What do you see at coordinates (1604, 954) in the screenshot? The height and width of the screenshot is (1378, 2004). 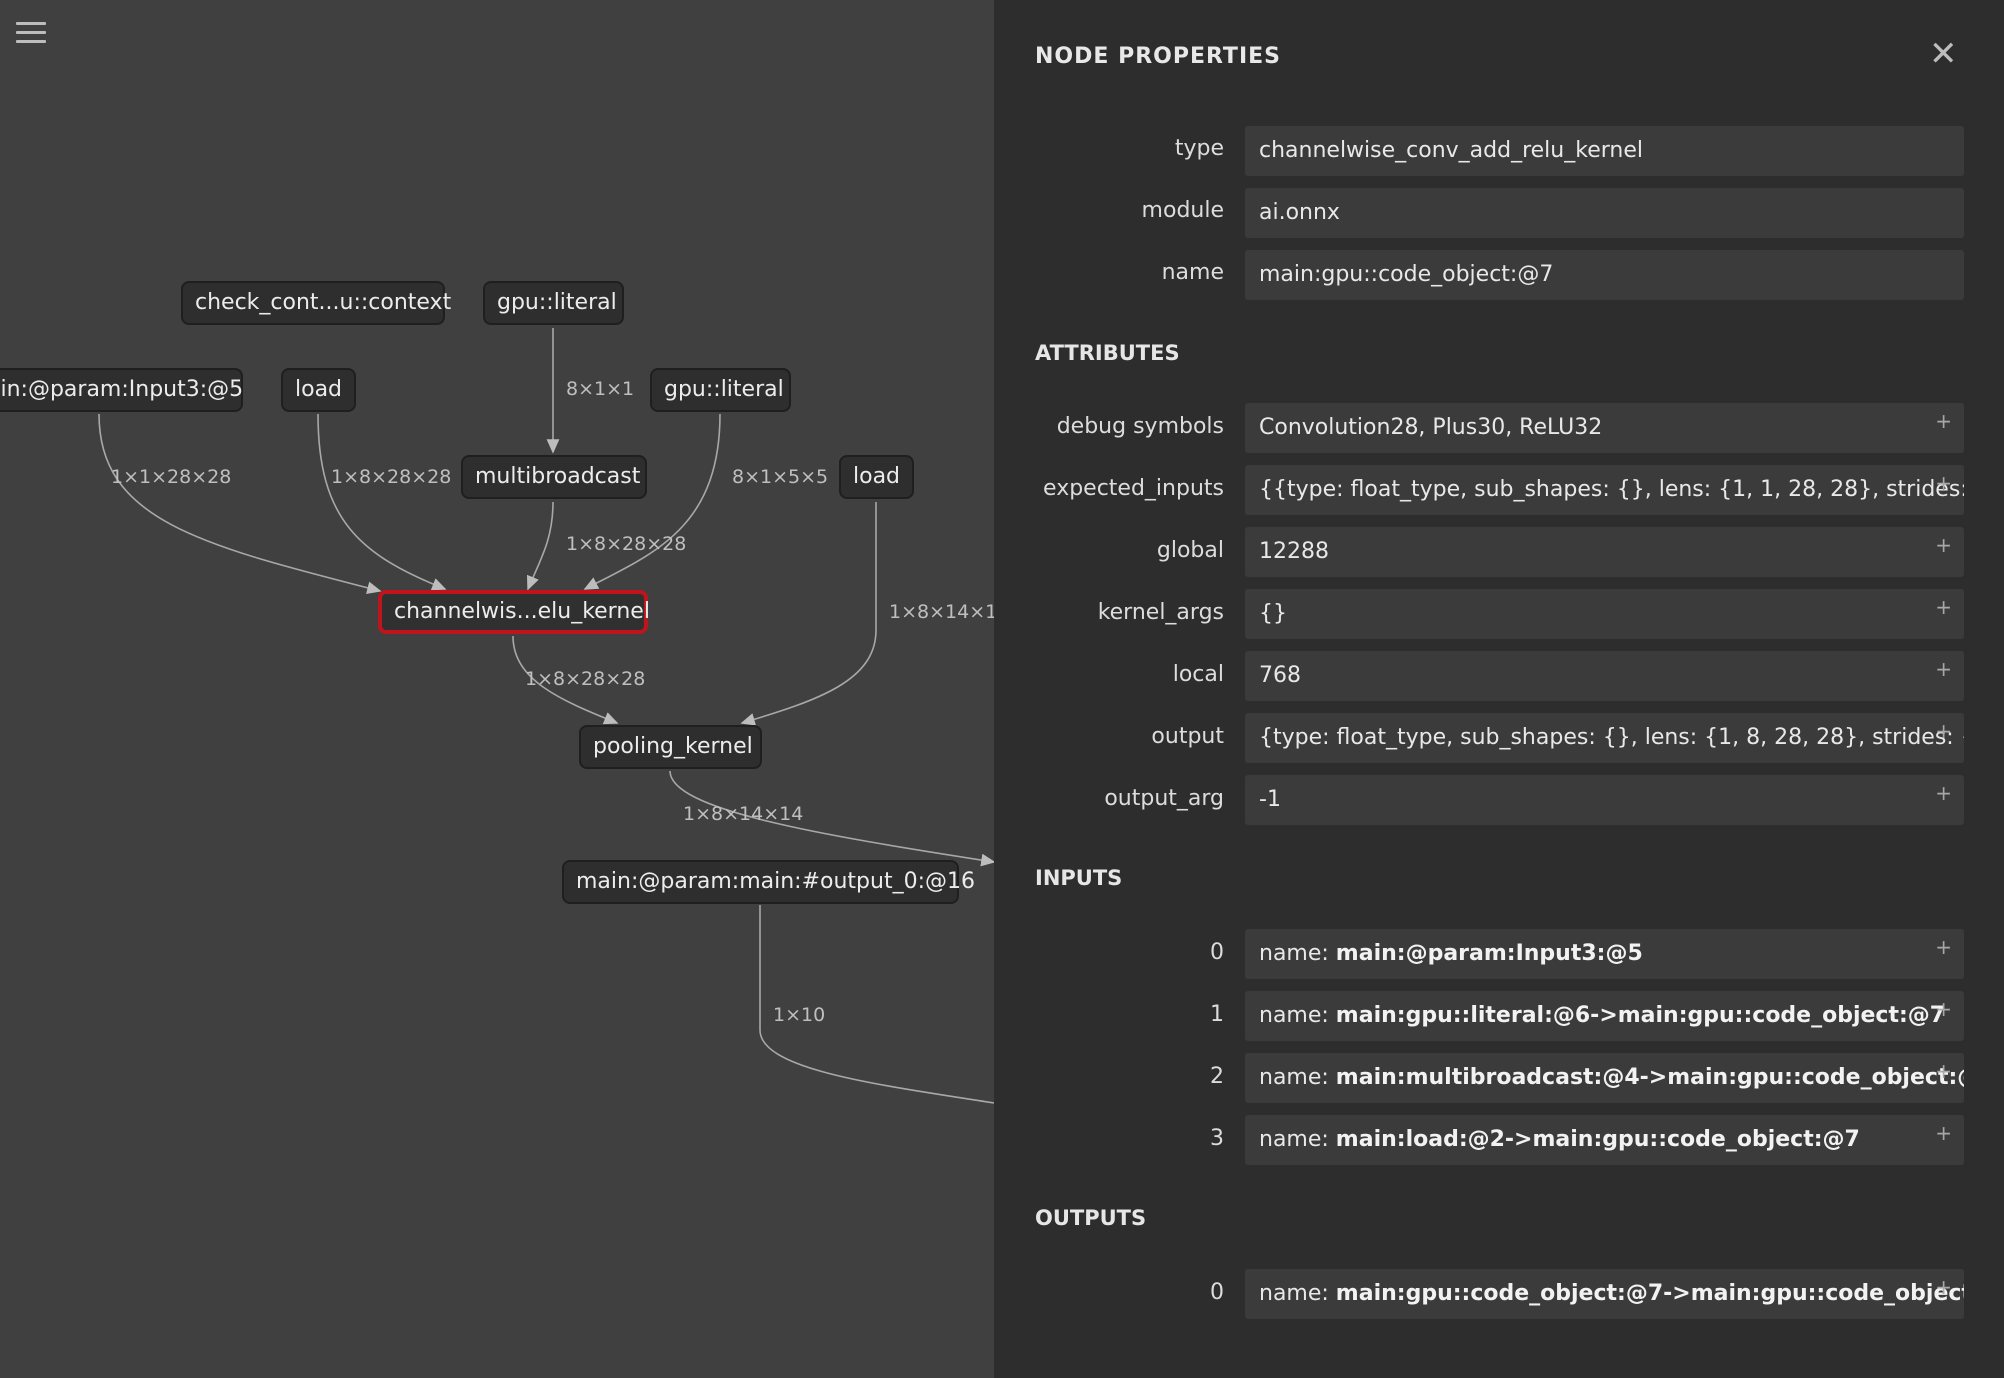 I see `input-value: name: main:@param:Input3:@5 +` at bounding box center [1604, 954].